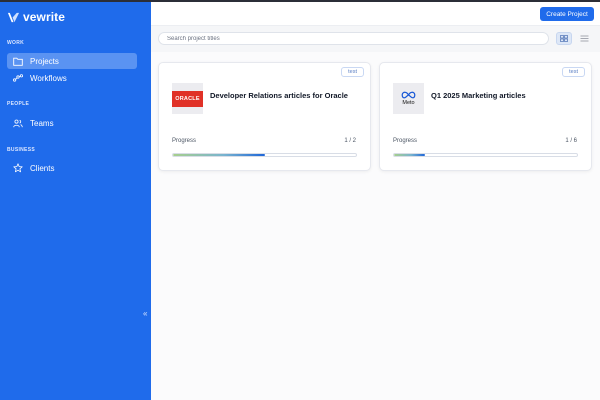 This screenshot has width=600, height=400. Describe the element at coordinates (42, 168) in the screenshot. I see `sidebar-item-label: Clients` at that location.